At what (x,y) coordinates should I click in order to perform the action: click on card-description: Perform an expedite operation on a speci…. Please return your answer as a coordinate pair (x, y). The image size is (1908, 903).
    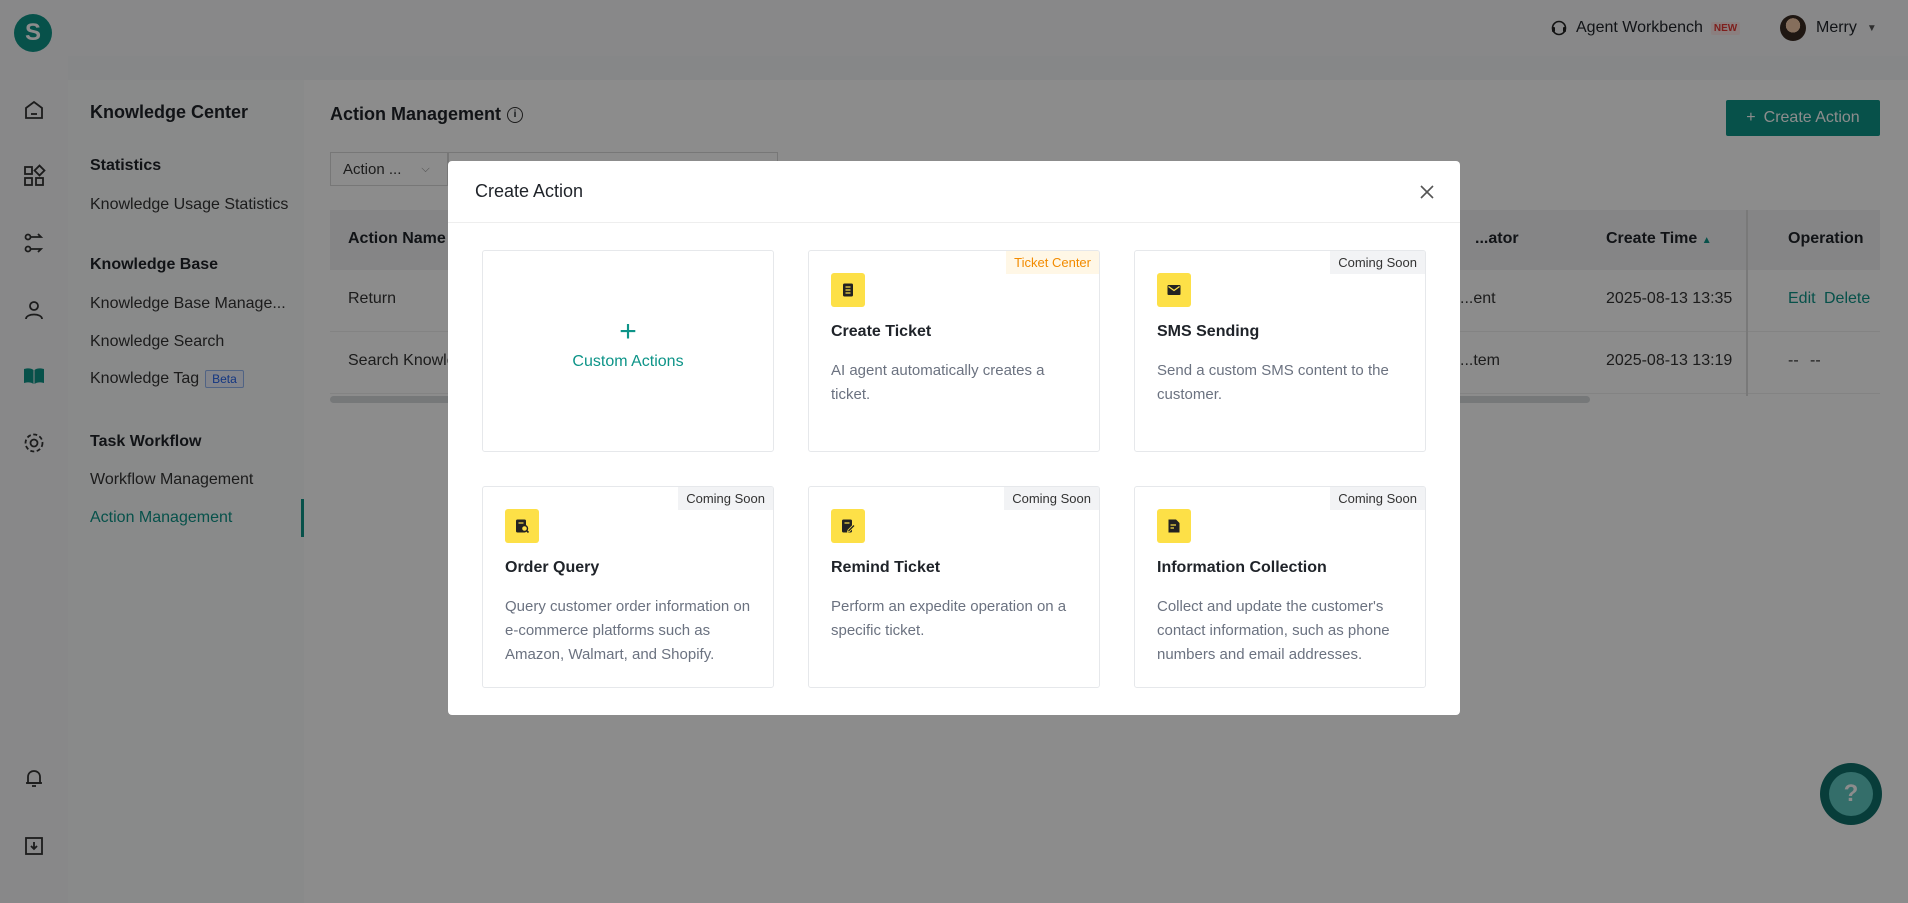
    Looking at the image, I should click on (949, 618).